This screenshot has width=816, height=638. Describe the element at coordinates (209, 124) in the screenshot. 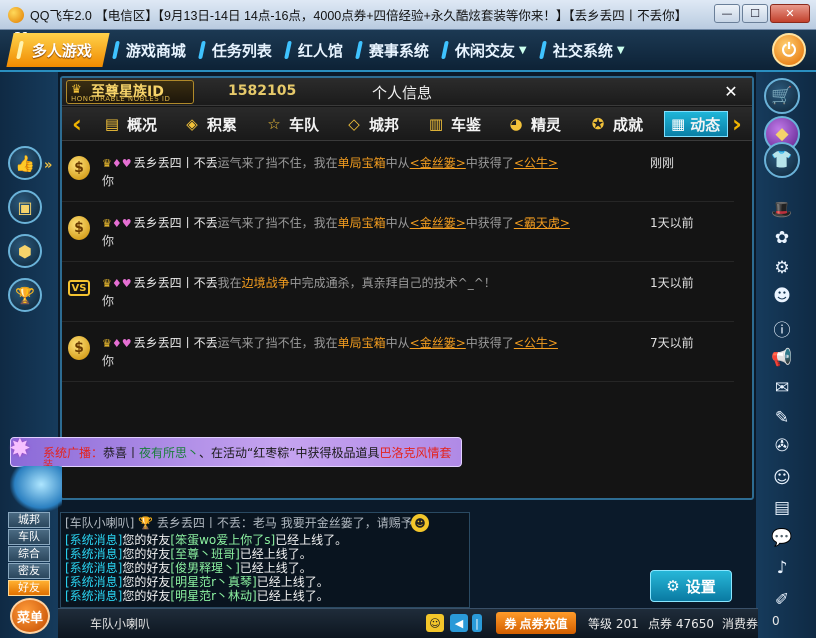

I see `tab-accumulation: ◈ 积累` at that location.